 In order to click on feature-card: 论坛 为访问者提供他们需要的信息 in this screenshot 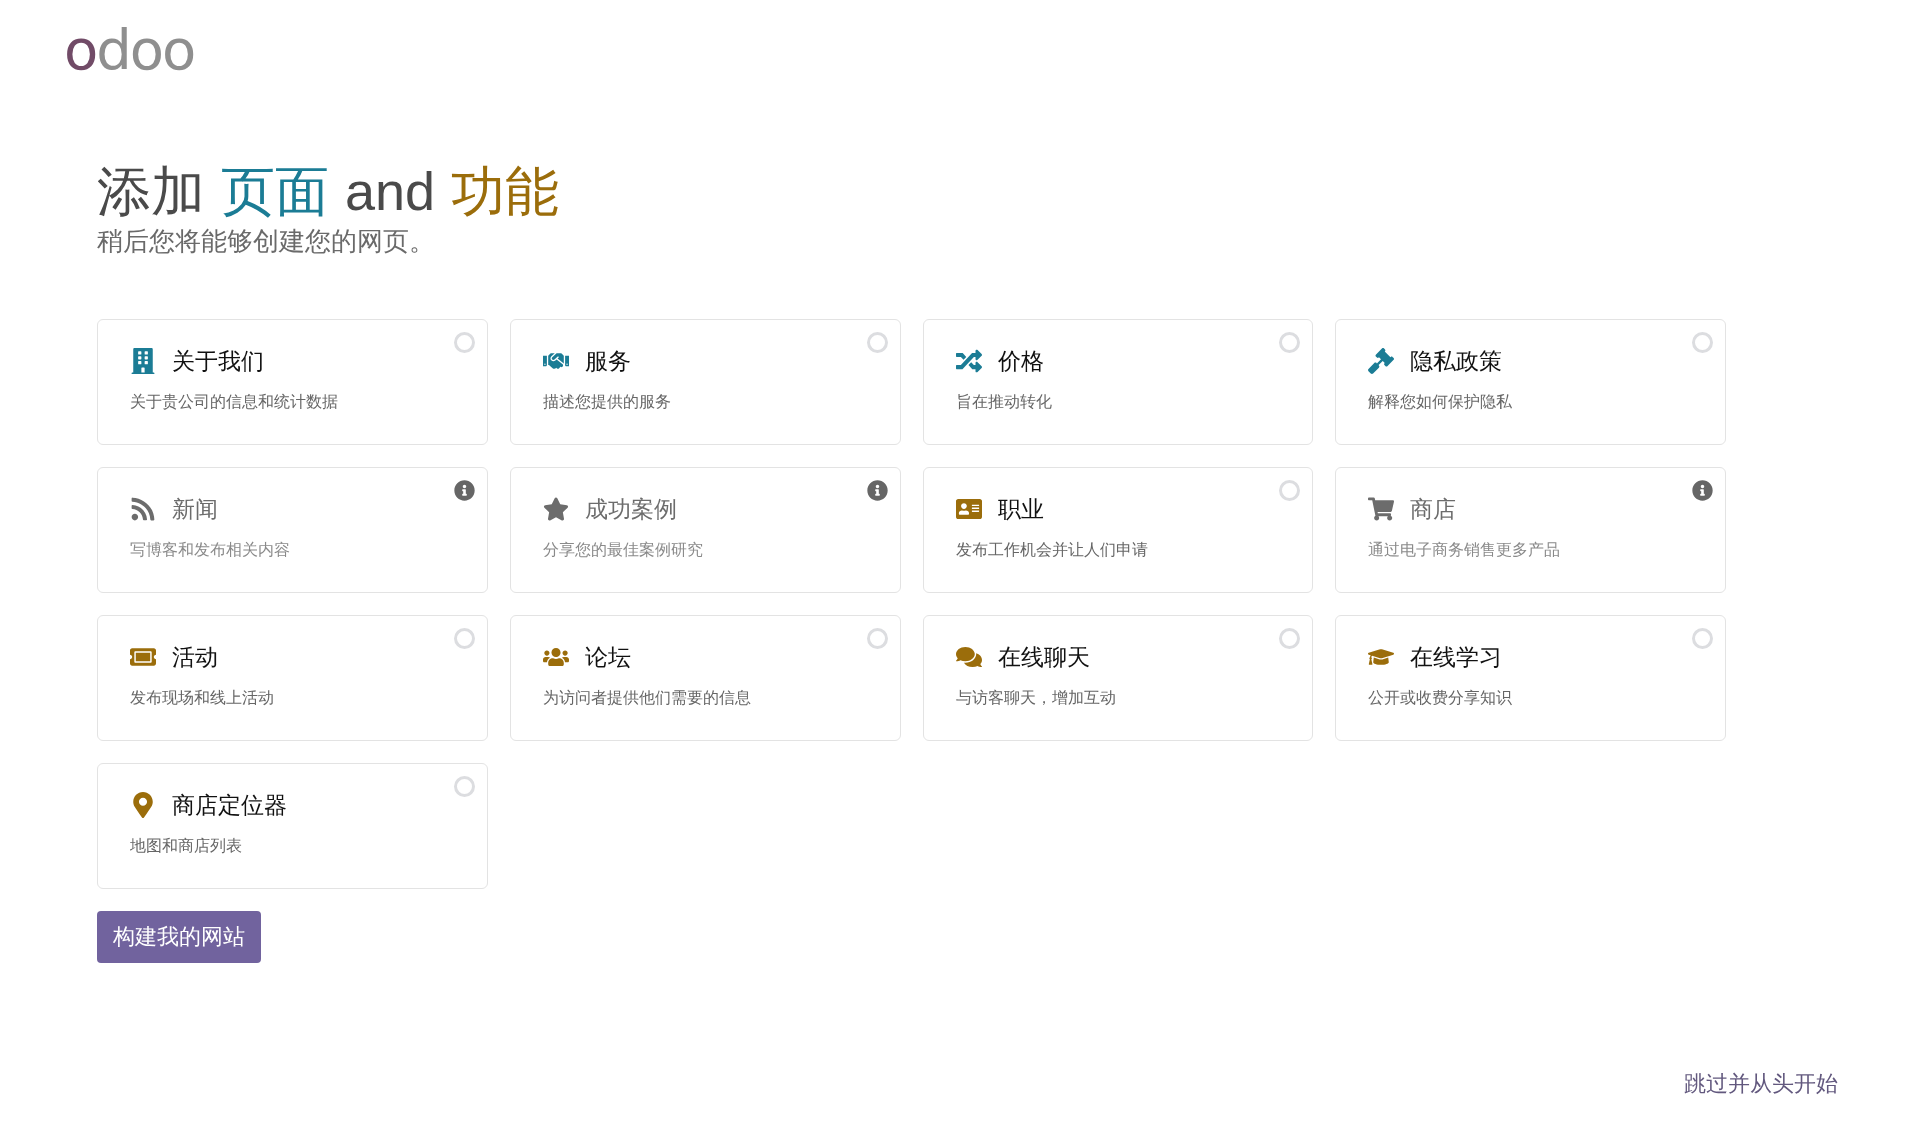, I will do `click(705, 677)`.